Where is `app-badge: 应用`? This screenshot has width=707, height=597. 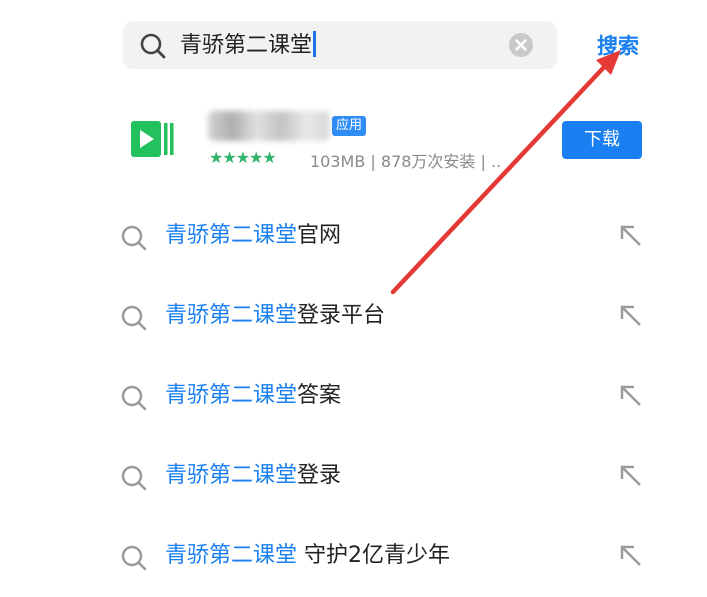 app-badge: 应用 is located at coordinates (349, 126).